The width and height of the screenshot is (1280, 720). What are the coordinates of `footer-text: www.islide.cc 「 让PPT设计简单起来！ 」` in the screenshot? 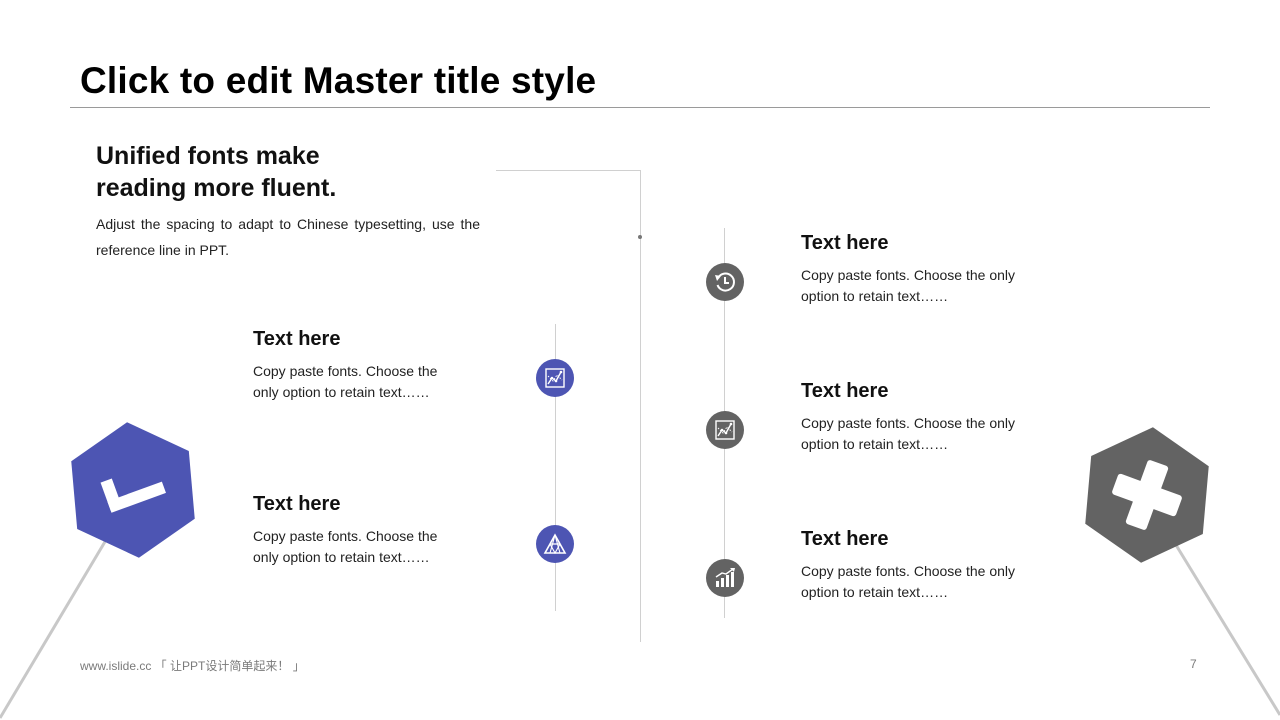 It's located at (192, 666).